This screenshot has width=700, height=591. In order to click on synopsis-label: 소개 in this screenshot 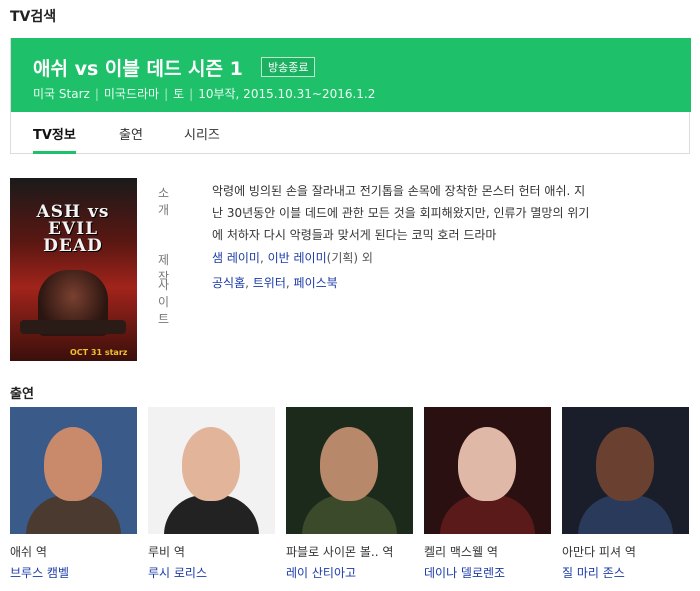, I will do `click(164, 201)`.